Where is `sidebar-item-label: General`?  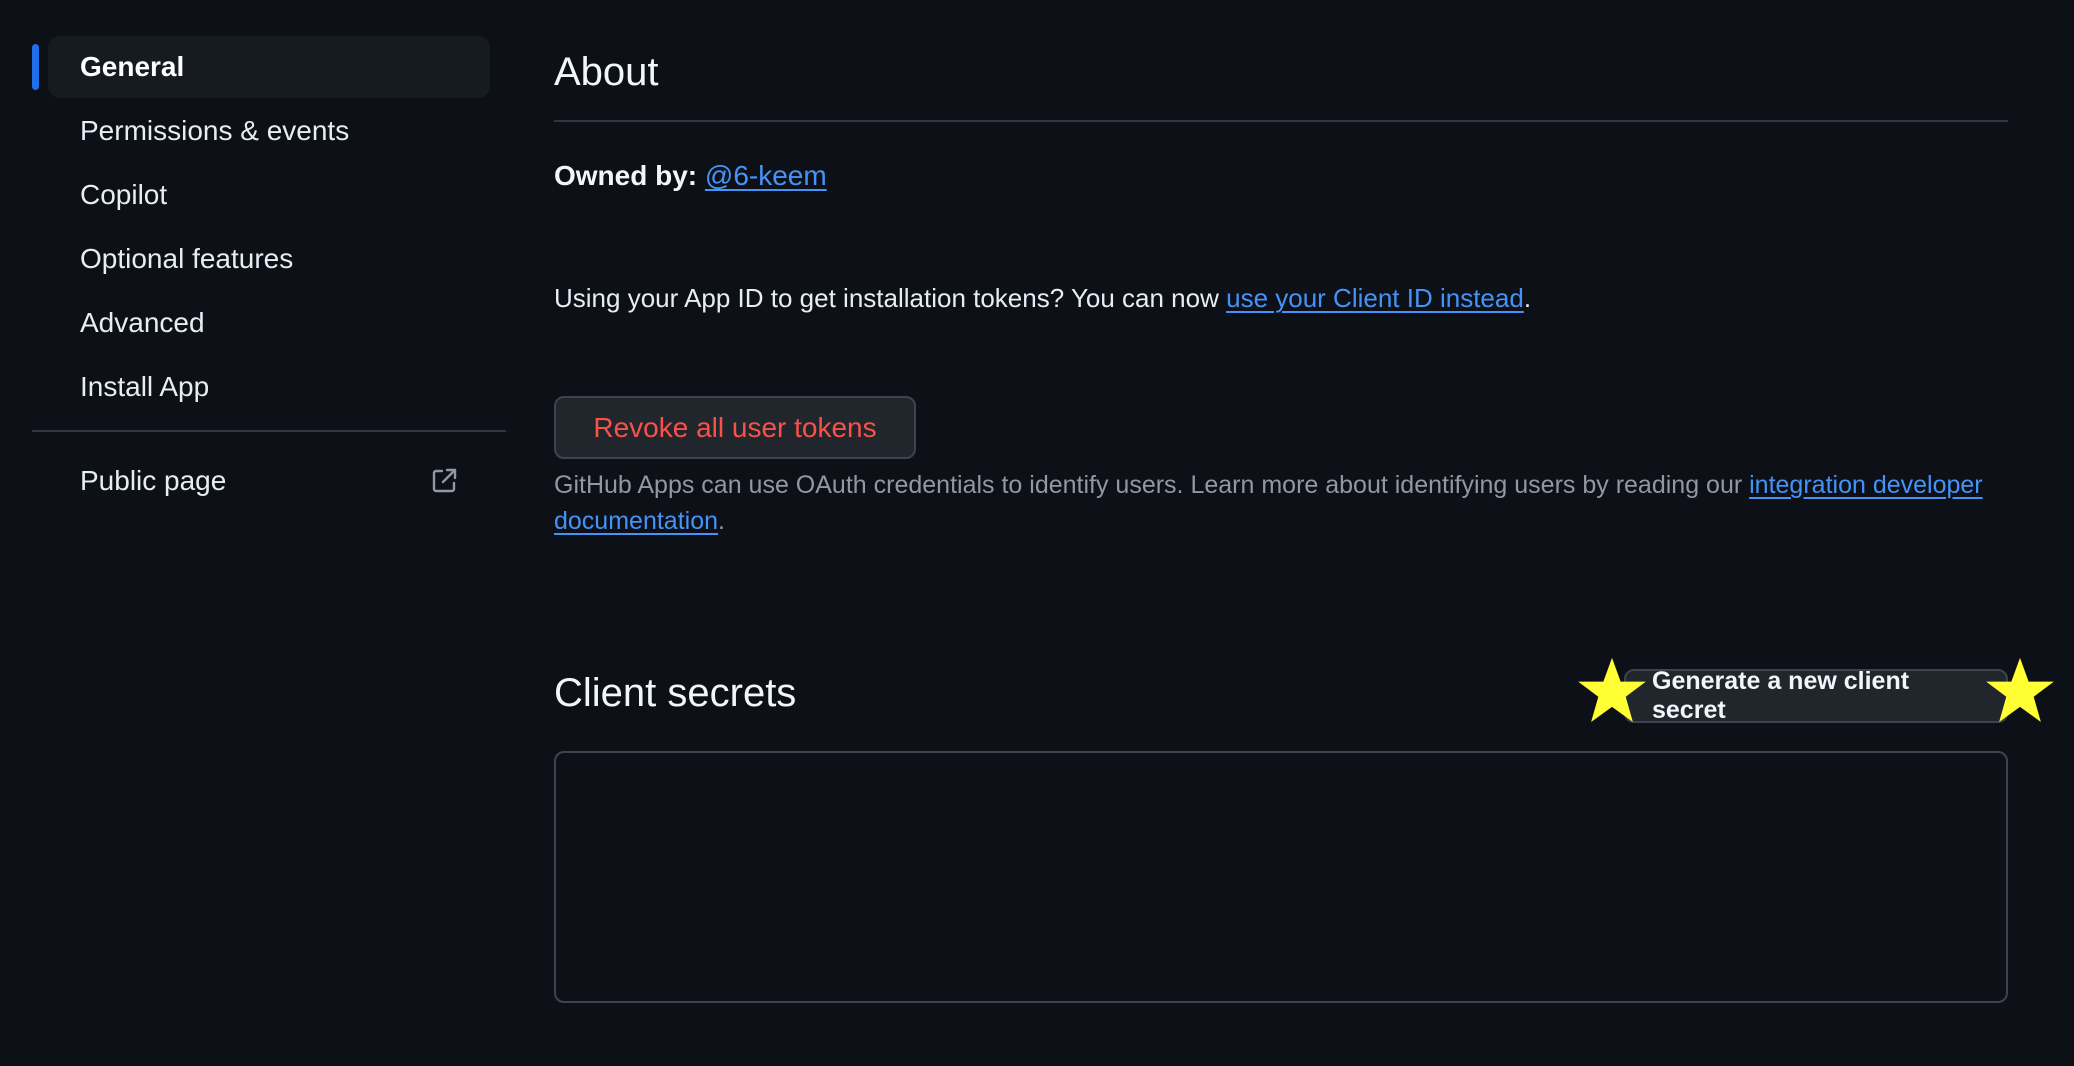 sidebar-item-label: General is located at coordinates (132, 66).